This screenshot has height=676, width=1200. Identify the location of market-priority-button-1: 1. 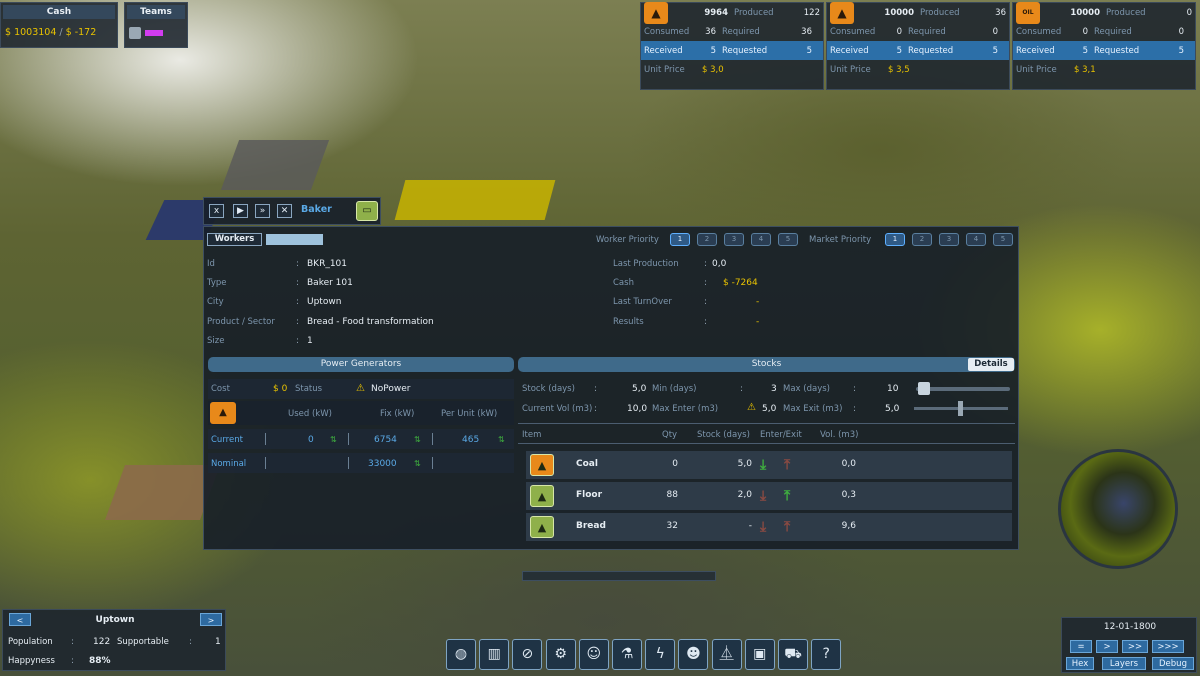
(895, 239).